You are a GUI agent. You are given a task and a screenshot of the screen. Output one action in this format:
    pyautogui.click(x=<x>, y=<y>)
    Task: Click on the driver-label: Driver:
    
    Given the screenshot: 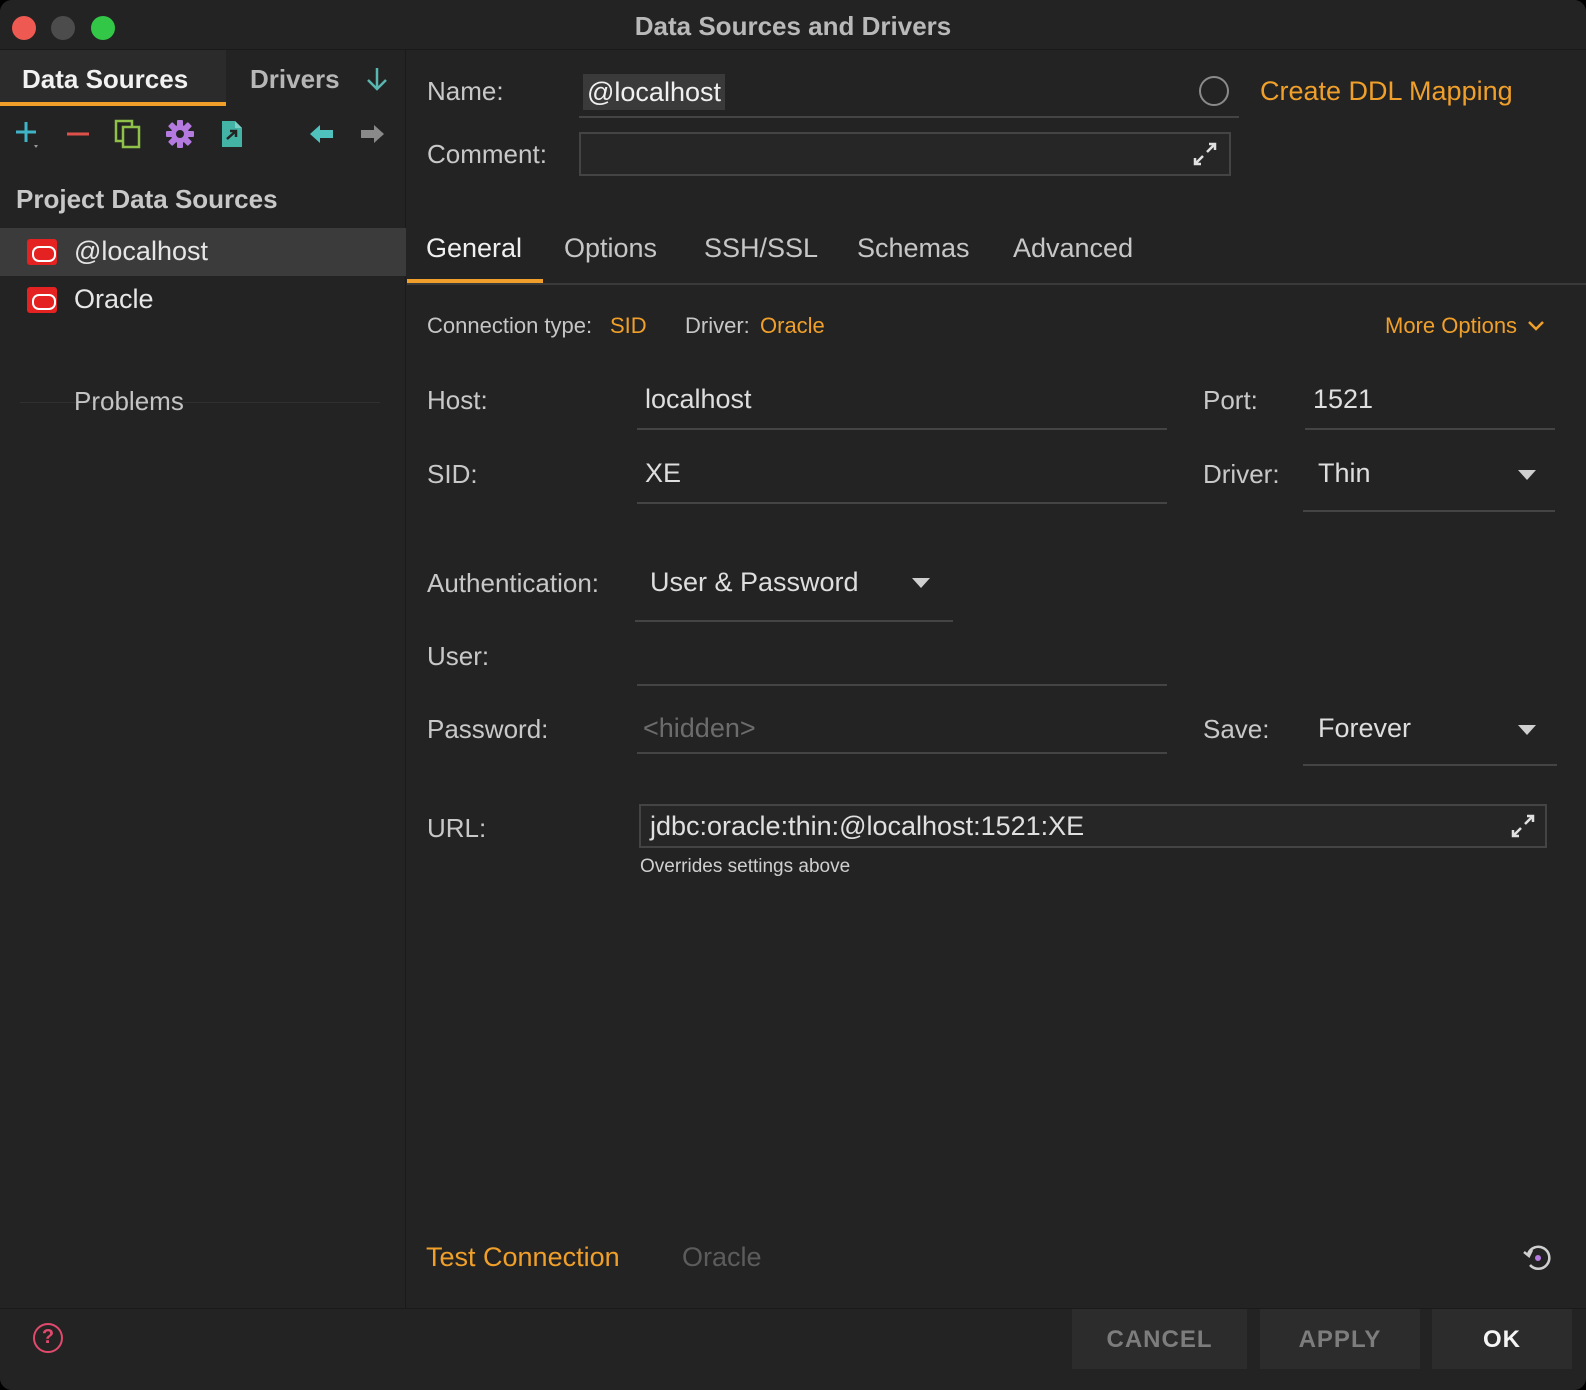 What is the action you would take?
    pyautogui.click(x=717, y=325)
    